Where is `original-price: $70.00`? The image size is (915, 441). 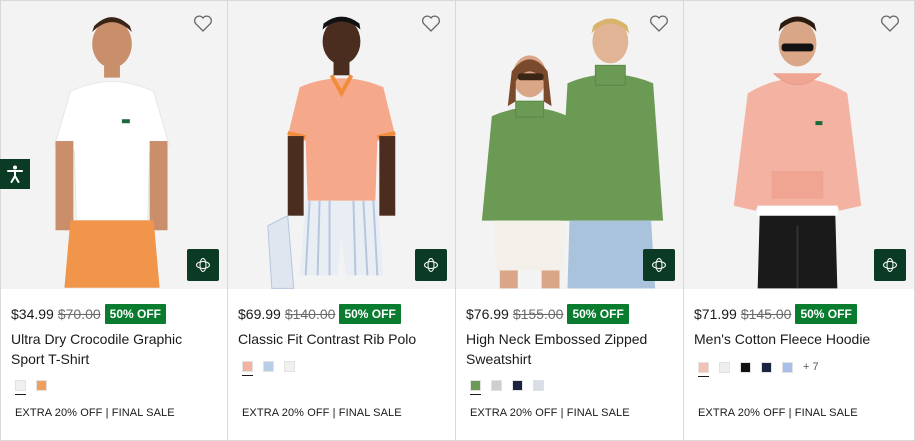 original-price: $70.00 is located at coordinates (79, 314).